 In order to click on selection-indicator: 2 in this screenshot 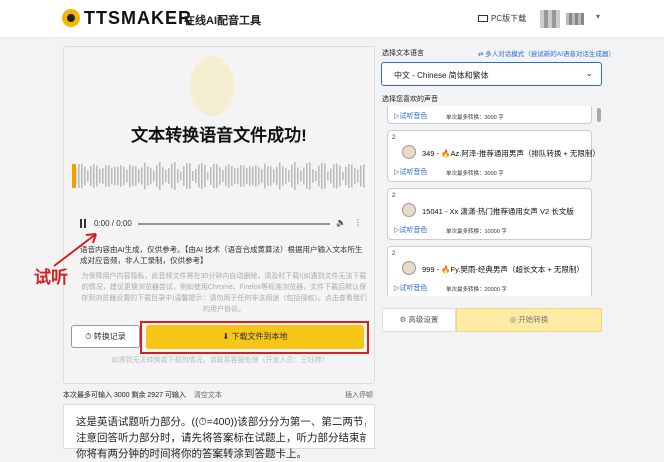, I will do `click(394, 254)`.